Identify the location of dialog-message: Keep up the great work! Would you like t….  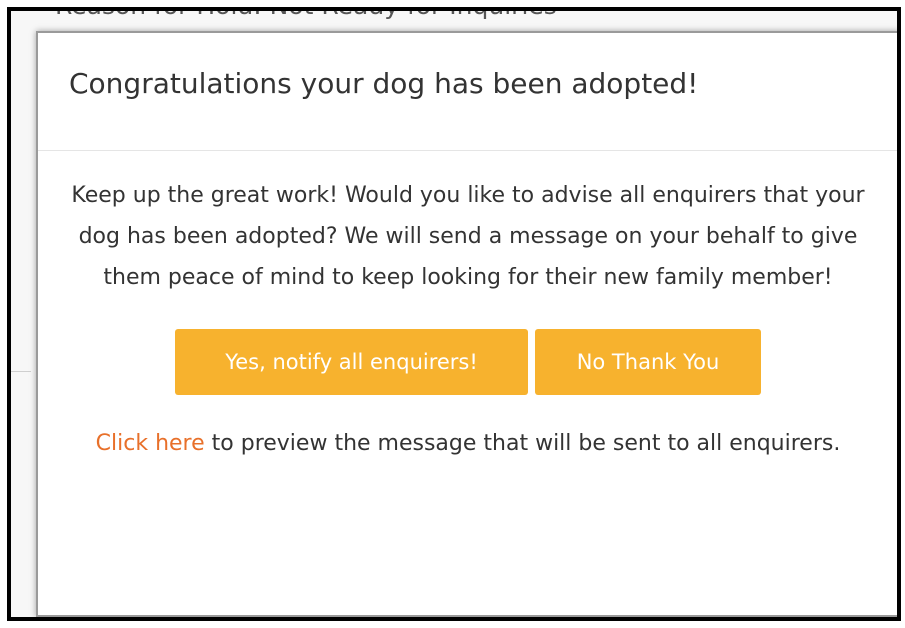
(468, 236).